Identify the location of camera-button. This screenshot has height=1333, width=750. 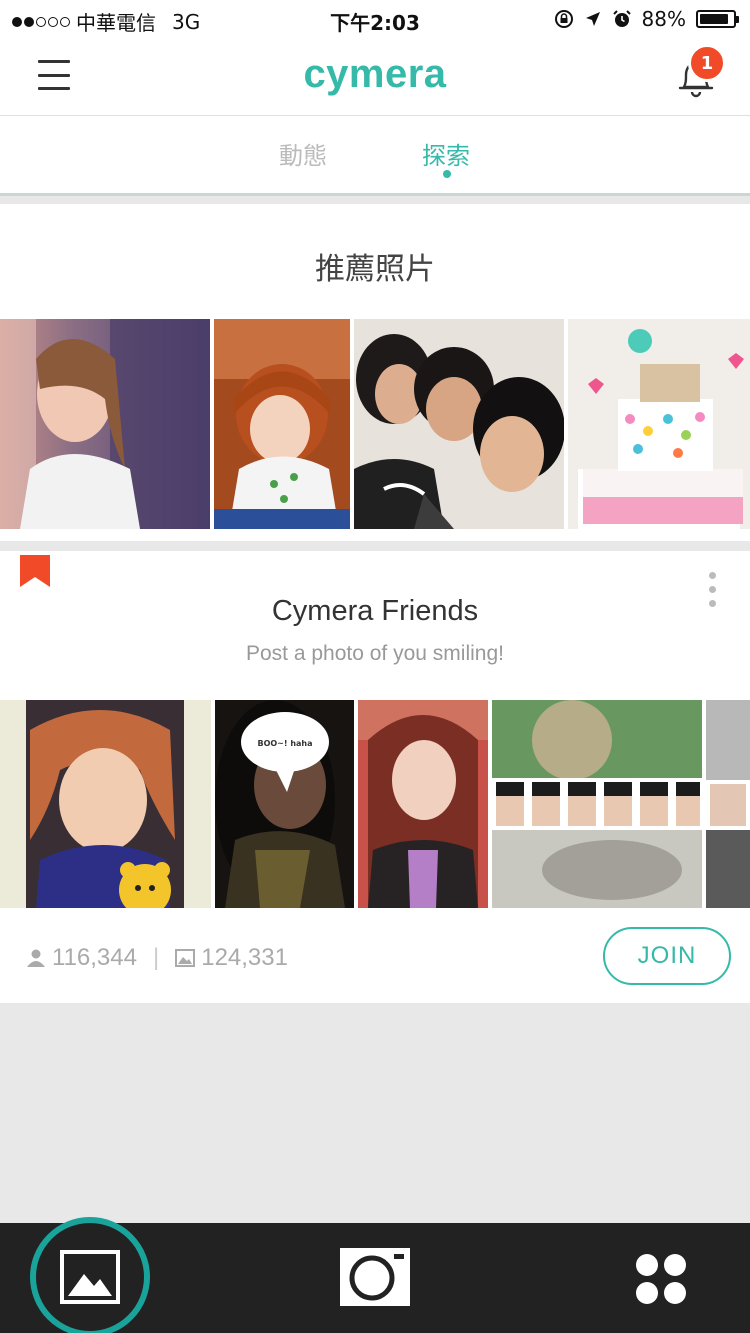
(375, 1277).